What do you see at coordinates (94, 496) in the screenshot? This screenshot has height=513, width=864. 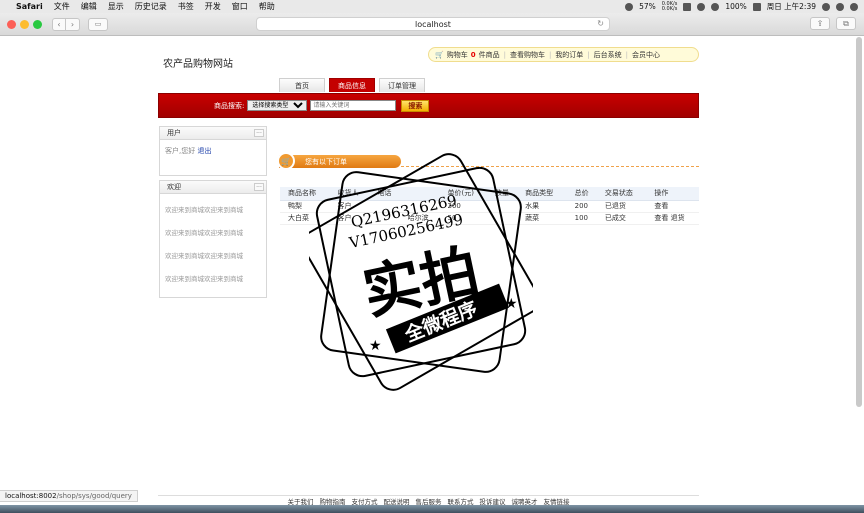 I see `status-path: /shop/sys/good/query` at bounding box center [94, 496].